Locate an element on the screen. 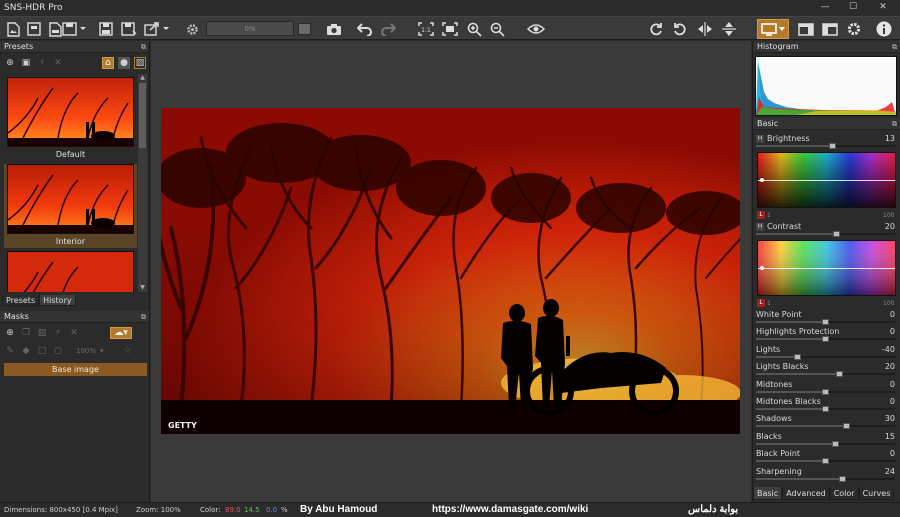 Image resolution: width=900 pixels, height=517 pixels. save-as-icon is located at coordinates (129, 29).